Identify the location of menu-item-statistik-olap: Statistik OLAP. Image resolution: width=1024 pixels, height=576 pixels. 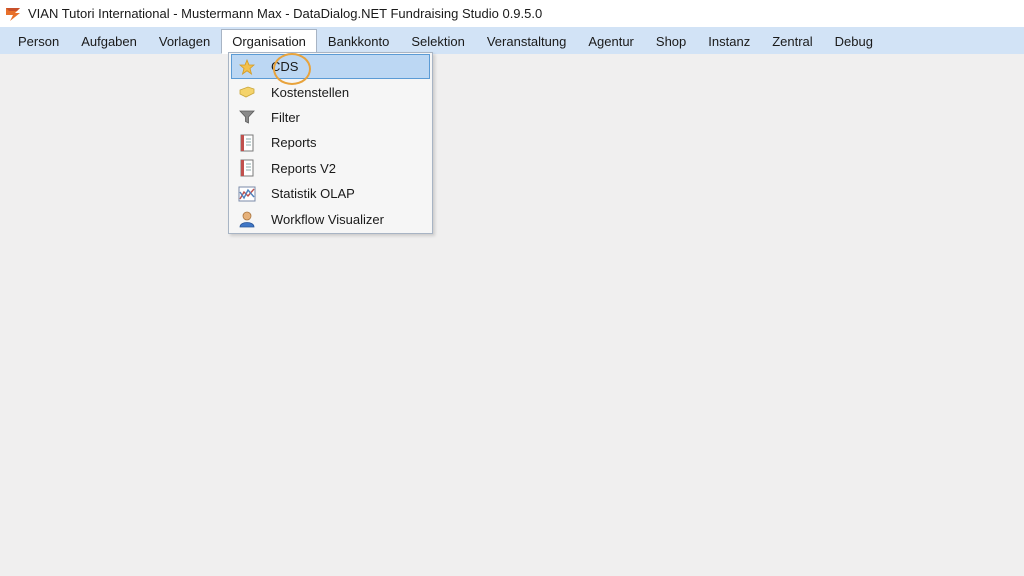
(330, 193).